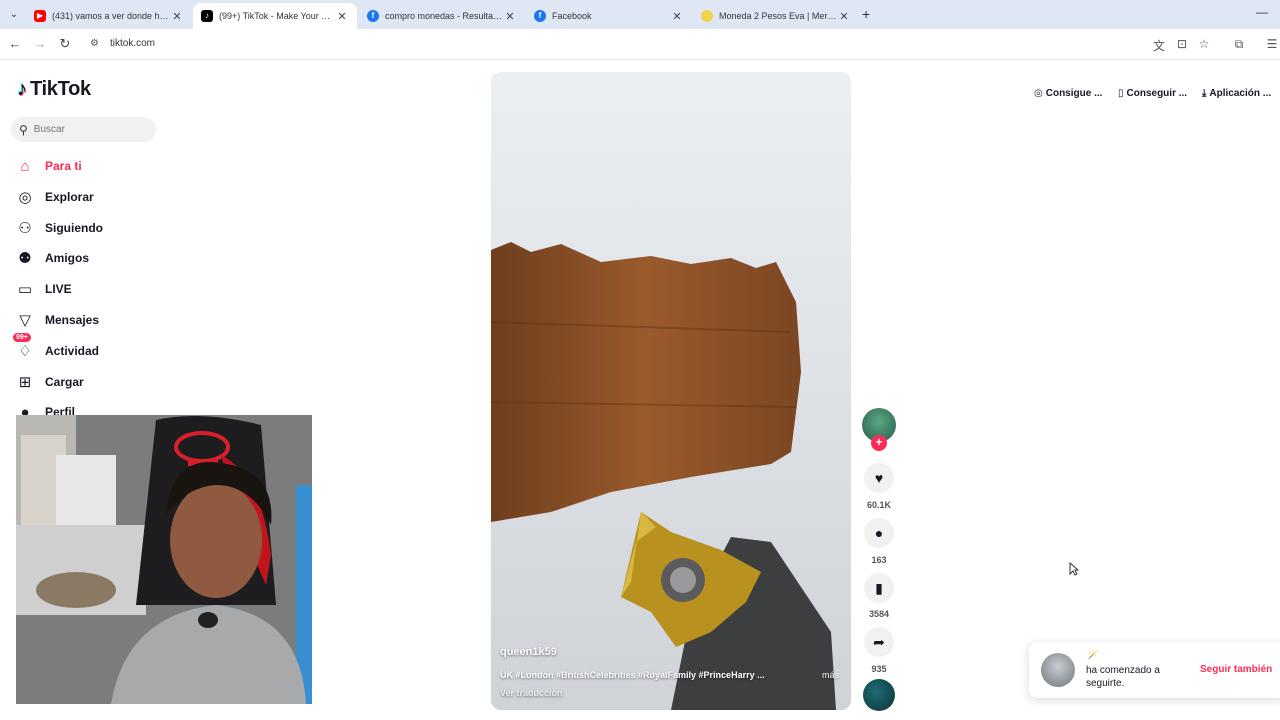 The height and width of the screenshot is (720, 1280). I want to click on follower-avatar, so click(1058, 670).